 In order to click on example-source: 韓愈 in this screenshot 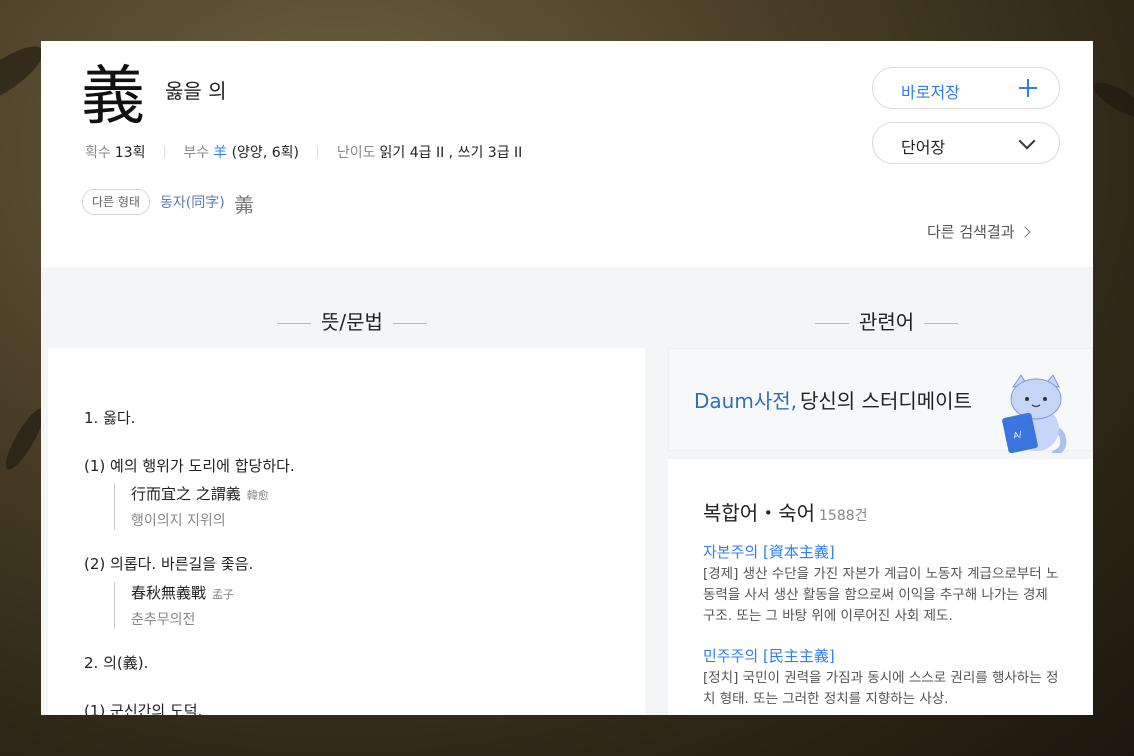, I will do `click(257, 495)`.